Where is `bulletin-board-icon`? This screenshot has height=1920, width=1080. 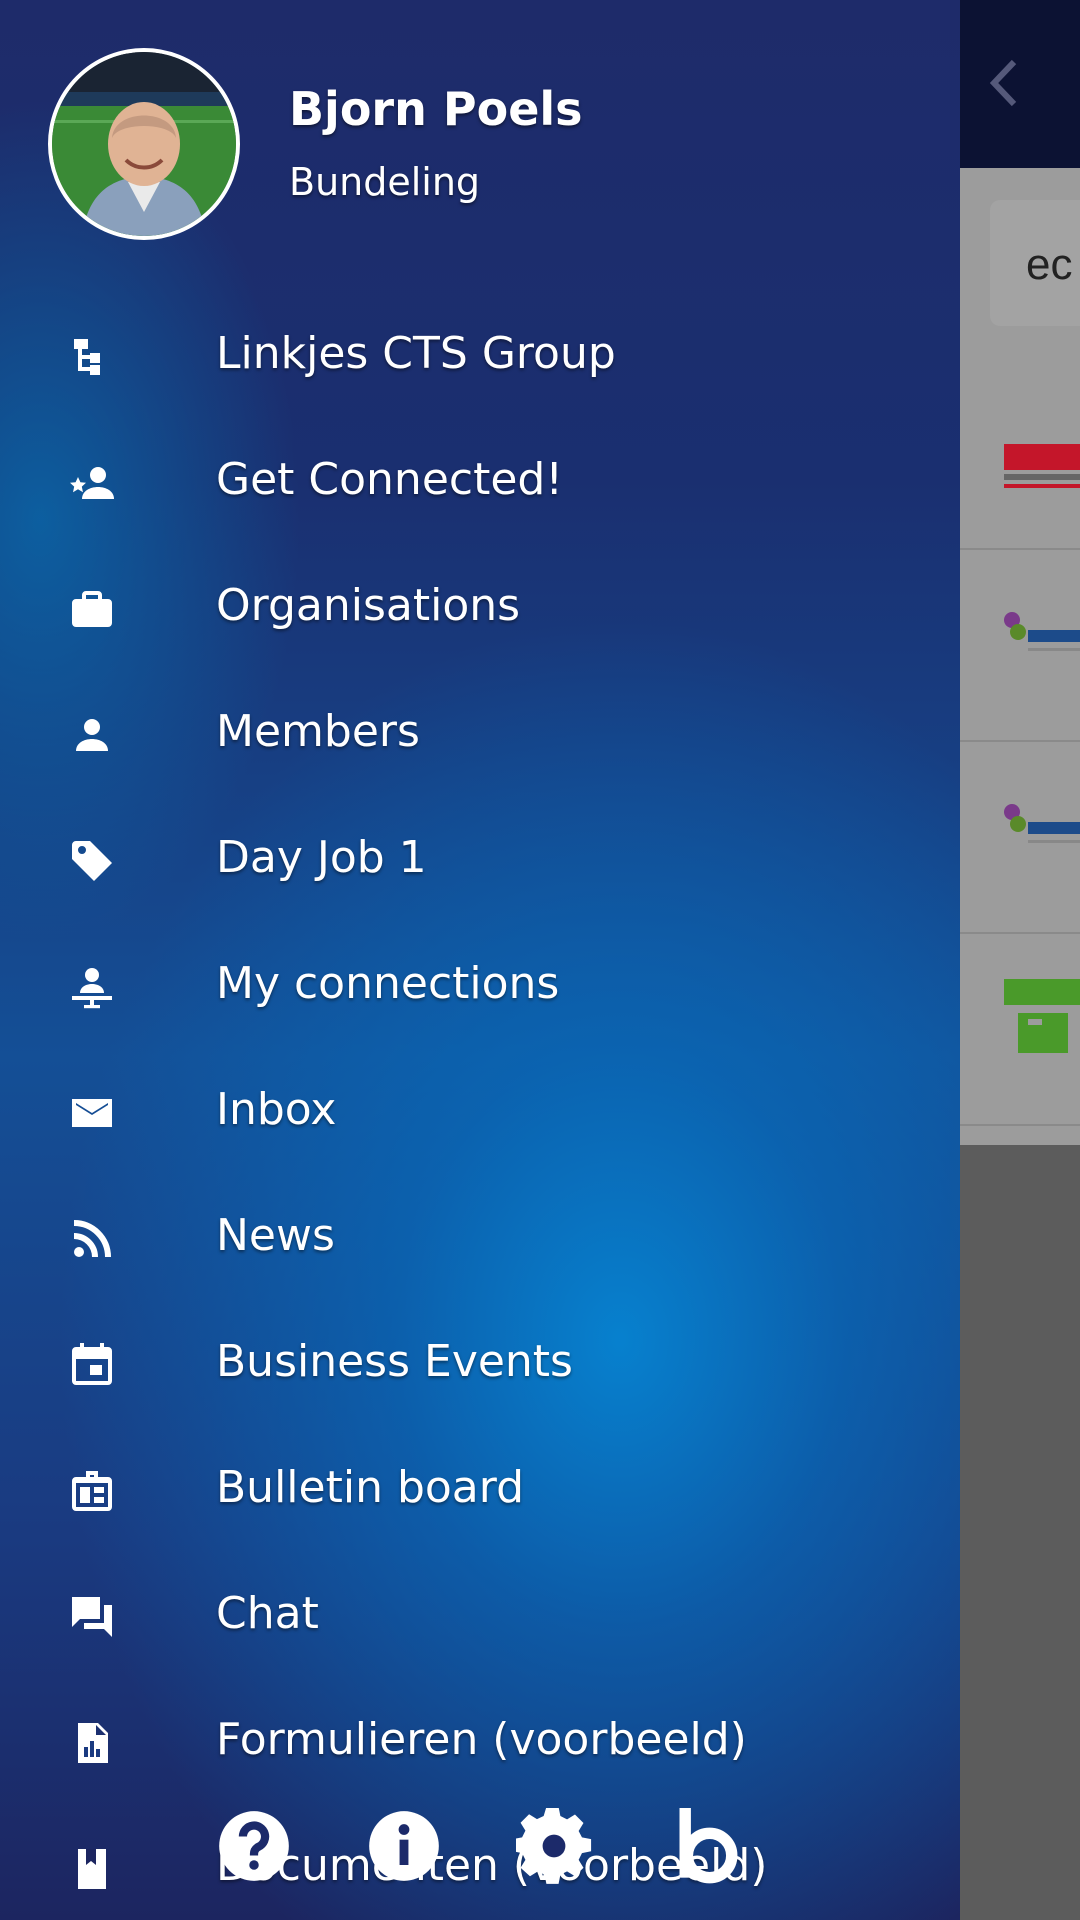 bulletin-board-icon is located at coordinates (92, 1491).